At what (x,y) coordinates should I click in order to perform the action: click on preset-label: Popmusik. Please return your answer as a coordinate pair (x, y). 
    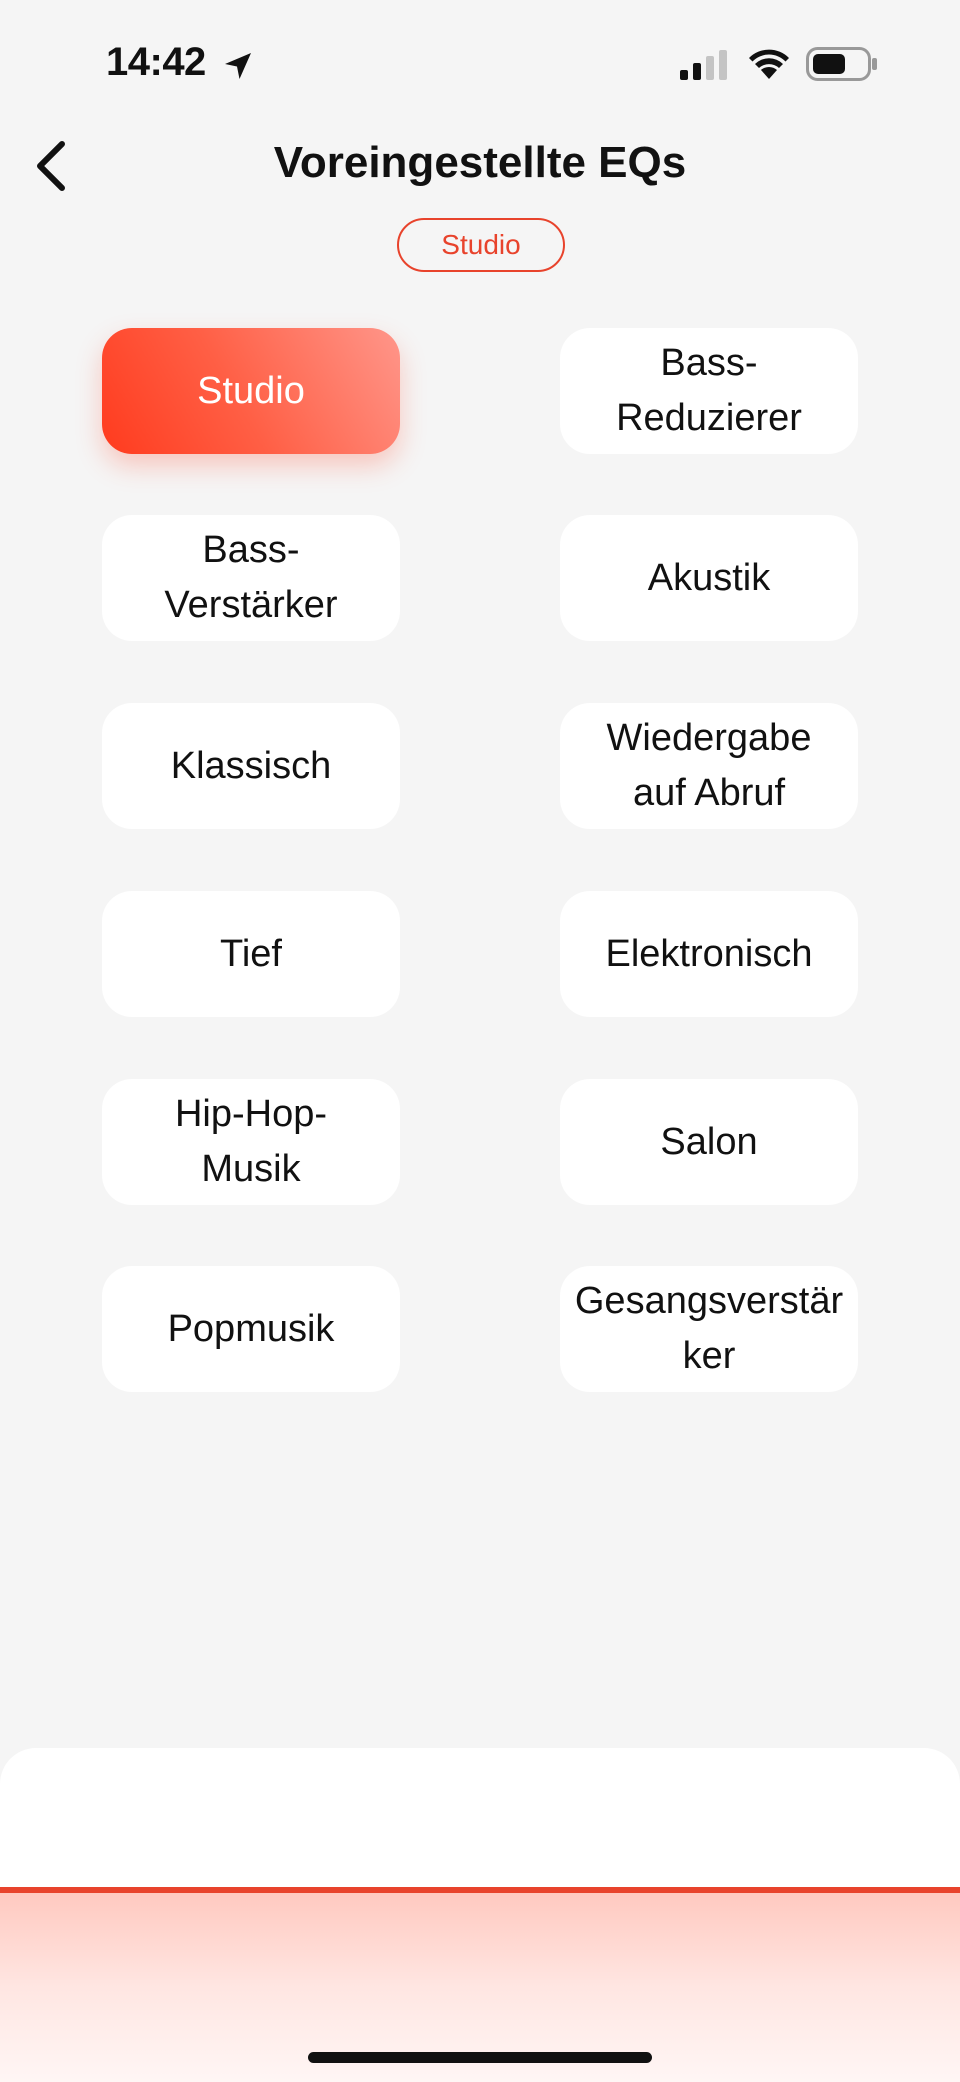
    Looking at the image, I should click on (251, 1328).